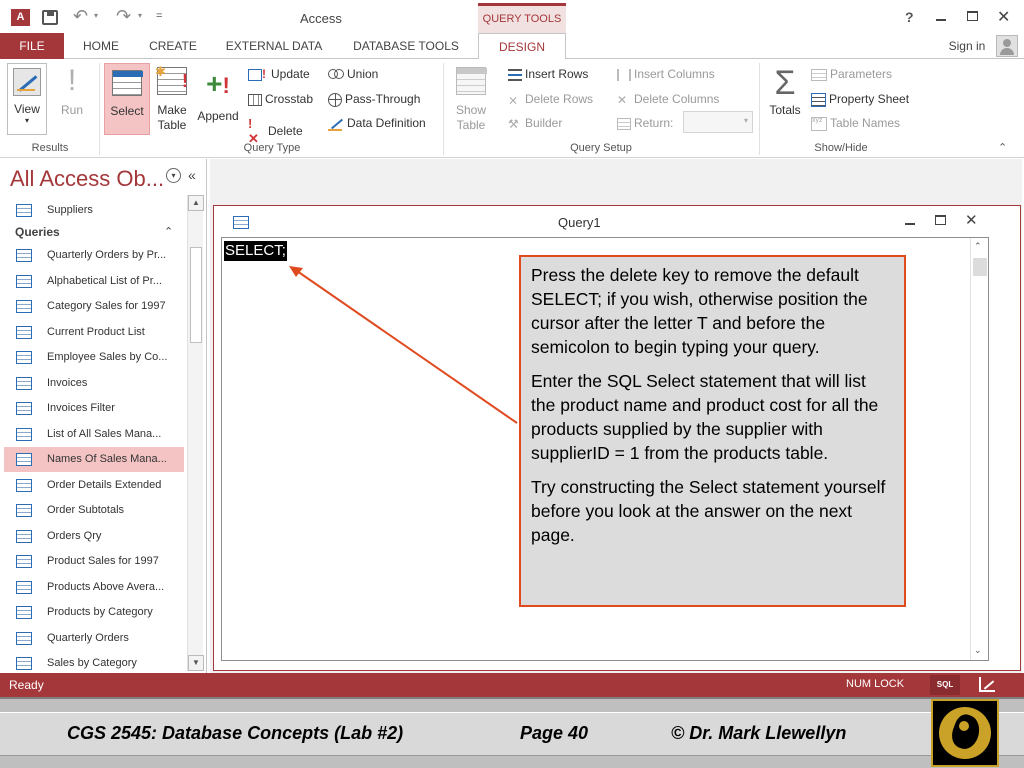 This screenshot has width=1024, height=768. I want to click on status-ready: Ready, so click(26, 685).